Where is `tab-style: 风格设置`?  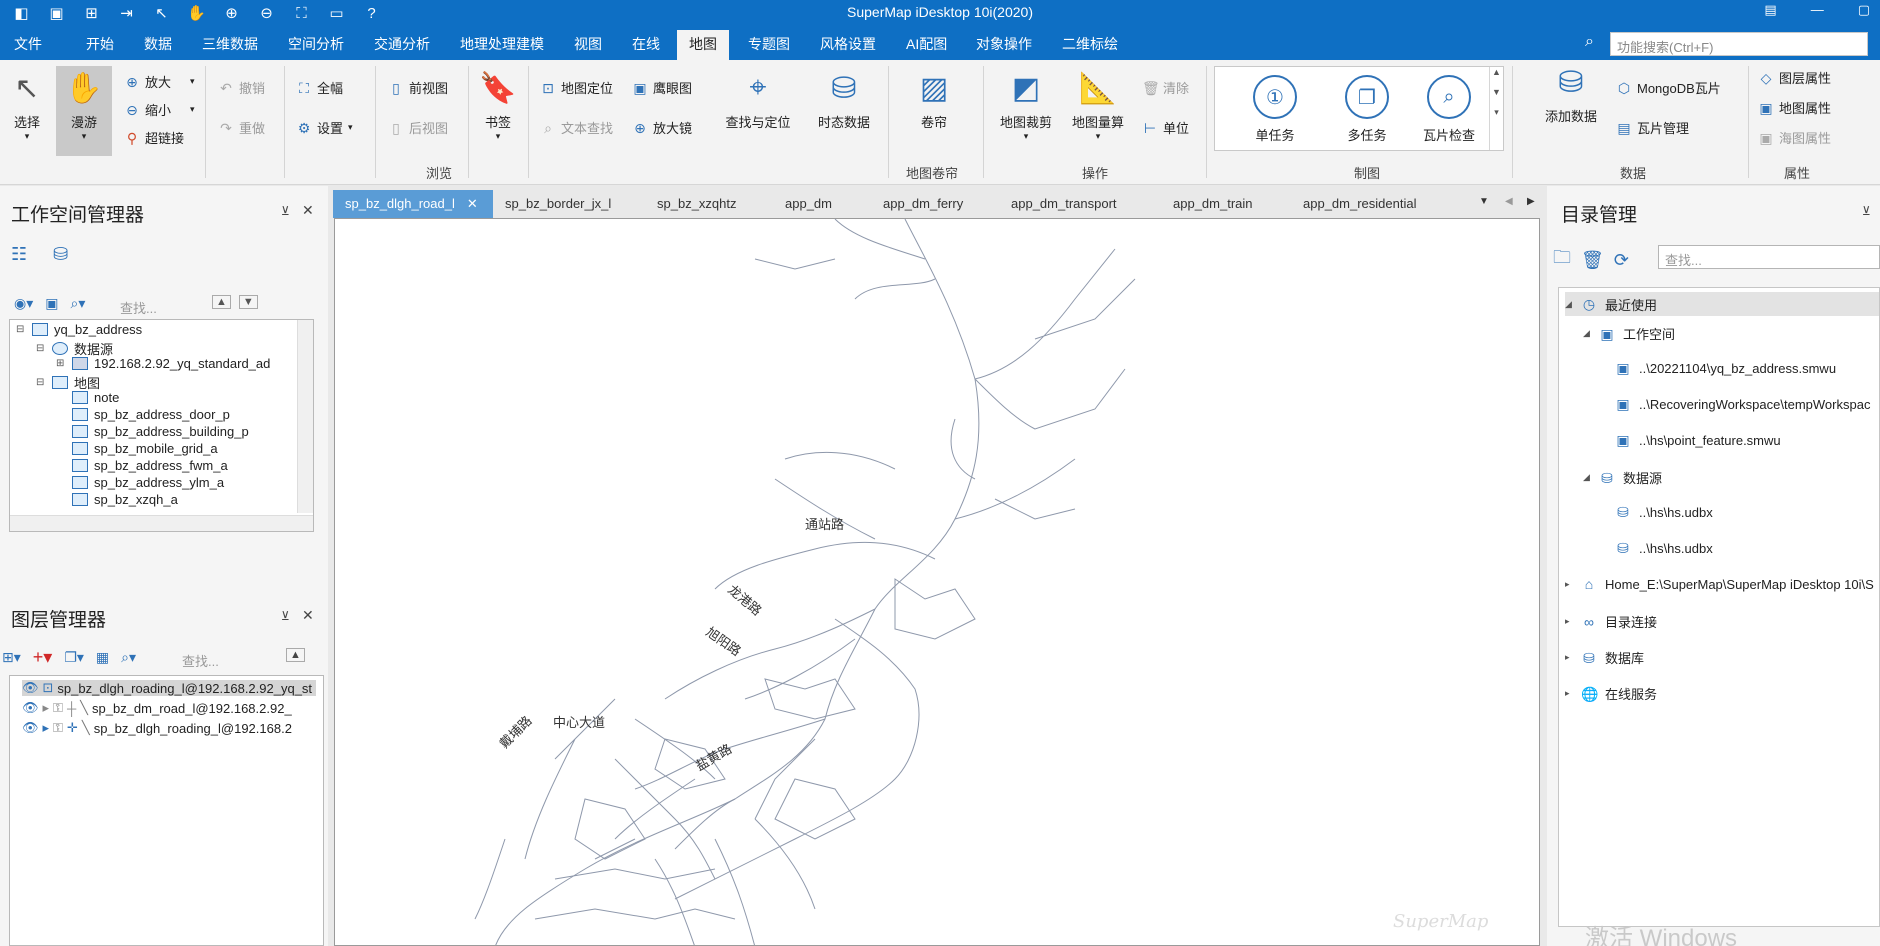 tab-style: 风格设置 is located at coordinates (848, 44).